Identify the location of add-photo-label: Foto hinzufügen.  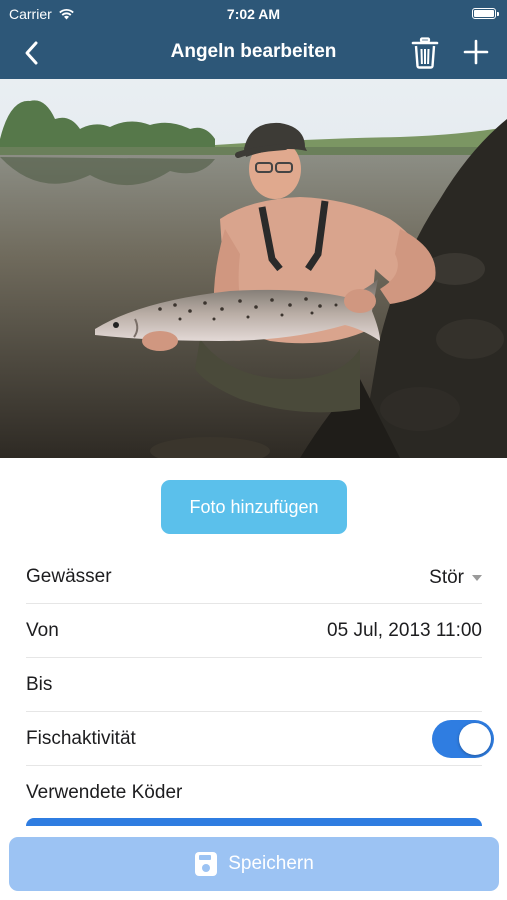
(254, 506).